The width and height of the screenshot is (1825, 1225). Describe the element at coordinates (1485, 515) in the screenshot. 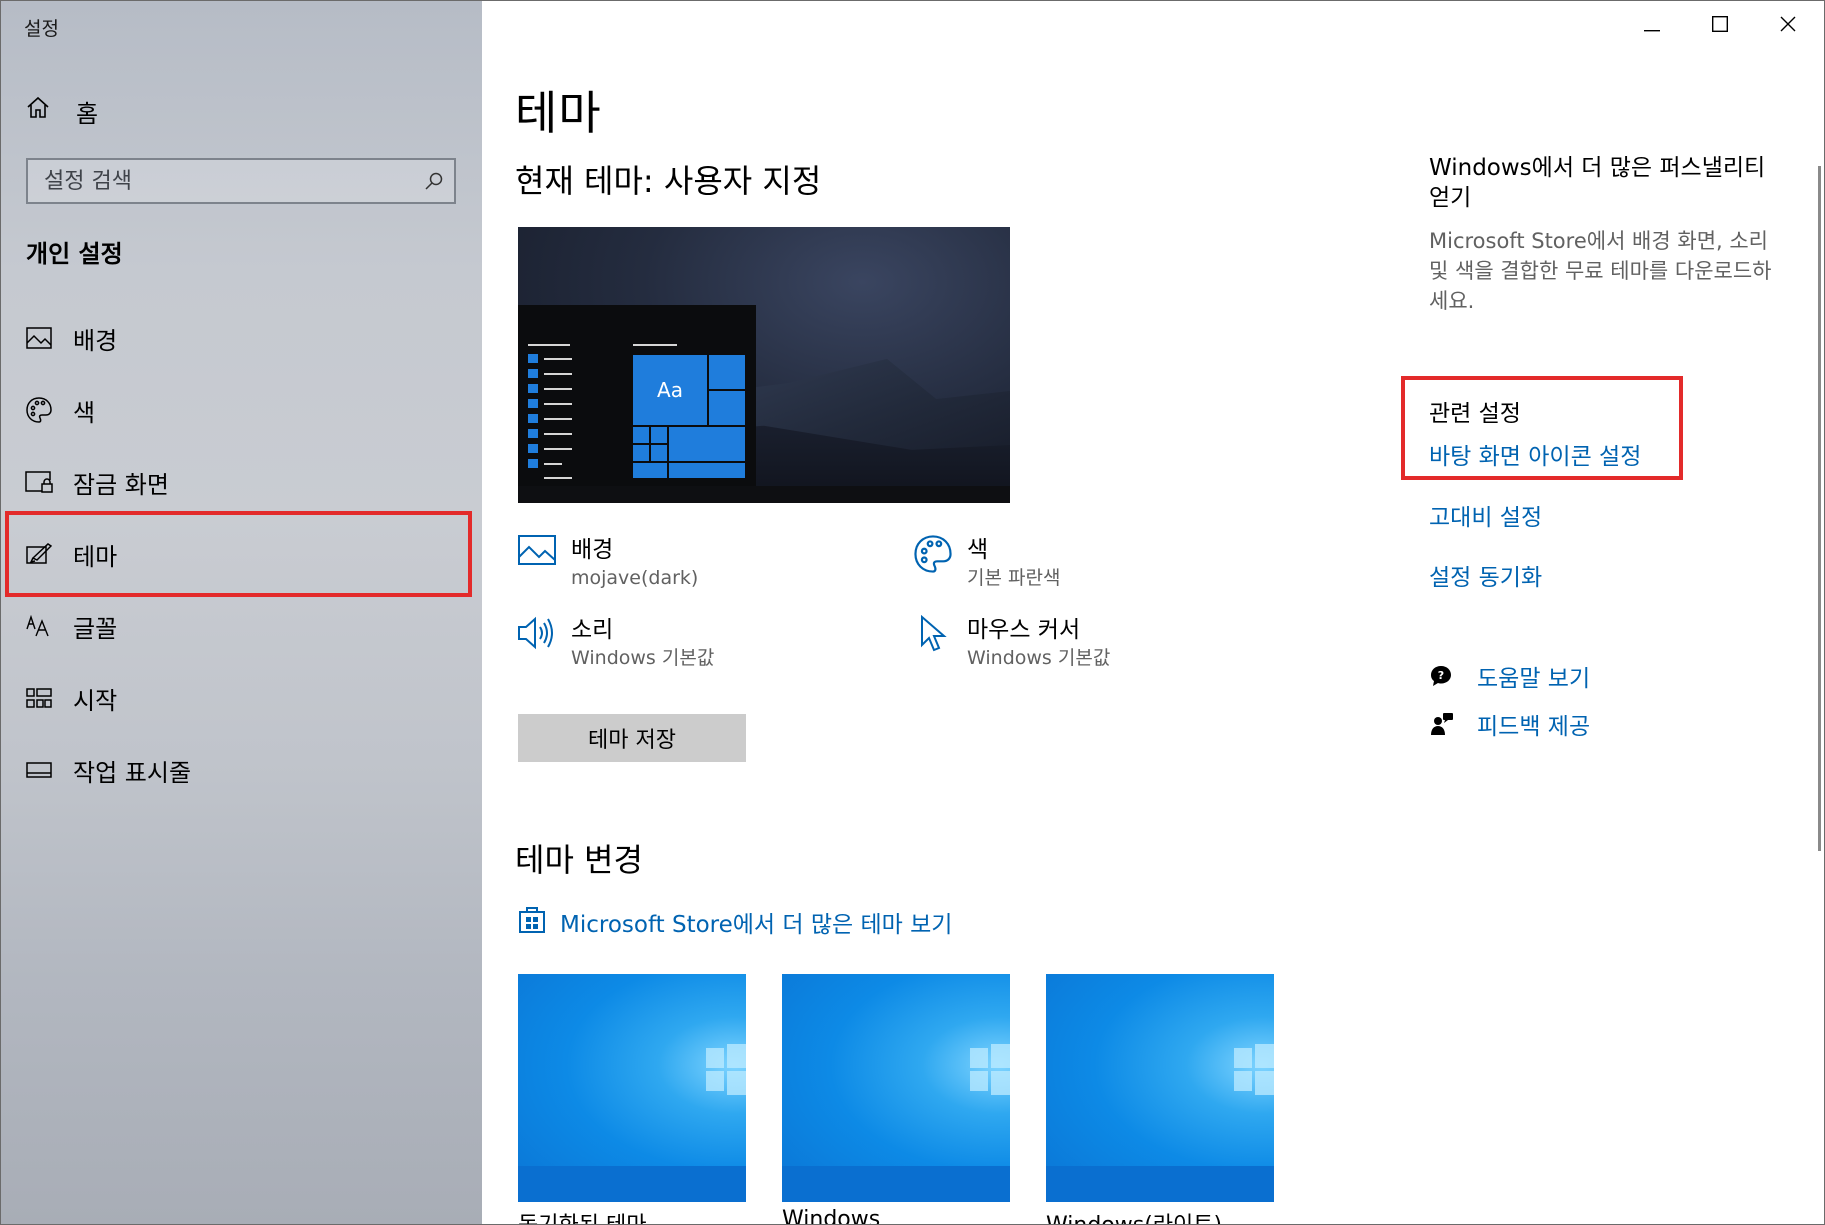

I see `high-contrast-settings-link: 고대비 설정` at that location.